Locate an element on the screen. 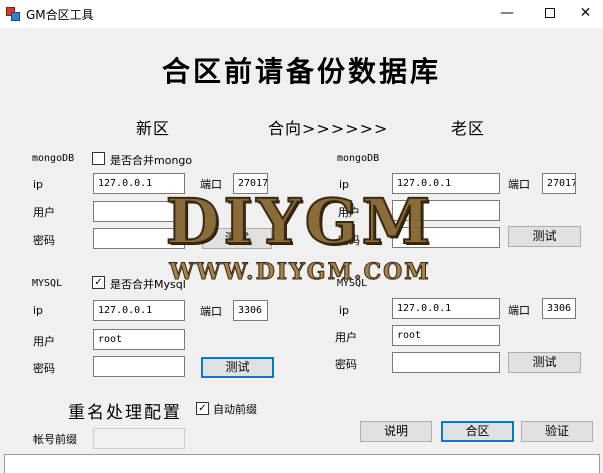 The height and width of the screenshot is (473, 603). help-button: 说明 is located at coordinates (396, 431).